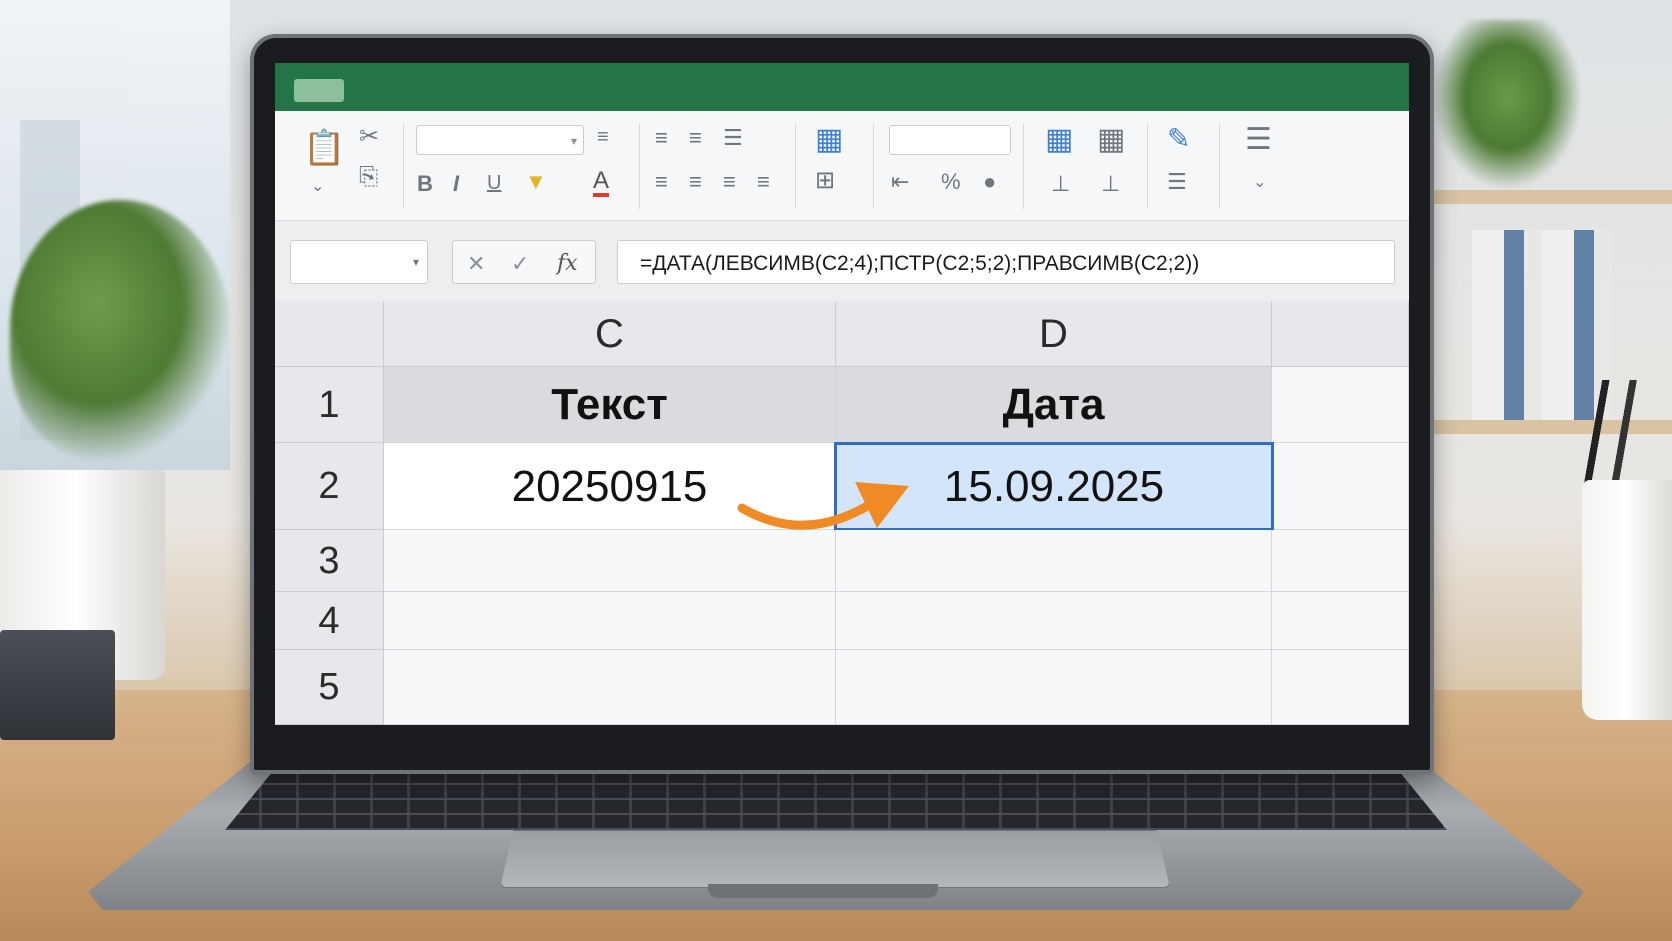 This screenshot has width=1672, height=941. Describe the element at coordinates (1059, 140) in the screenshot. I see `insert-table-icon: ▦` at that location.